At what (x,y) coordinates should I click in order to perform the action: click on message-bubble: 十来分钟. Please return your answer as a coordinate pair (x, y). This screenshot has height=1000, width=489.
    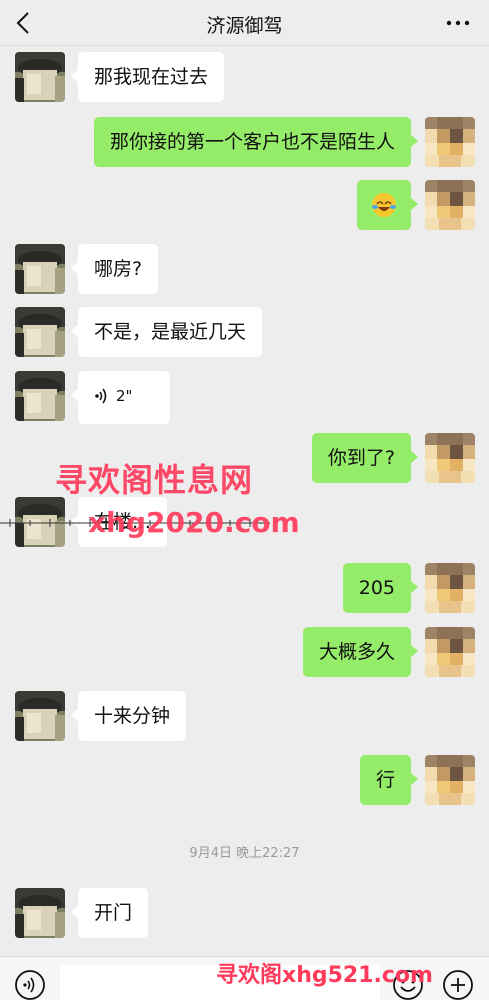
    Looking at the image, I should click on (128, 716).